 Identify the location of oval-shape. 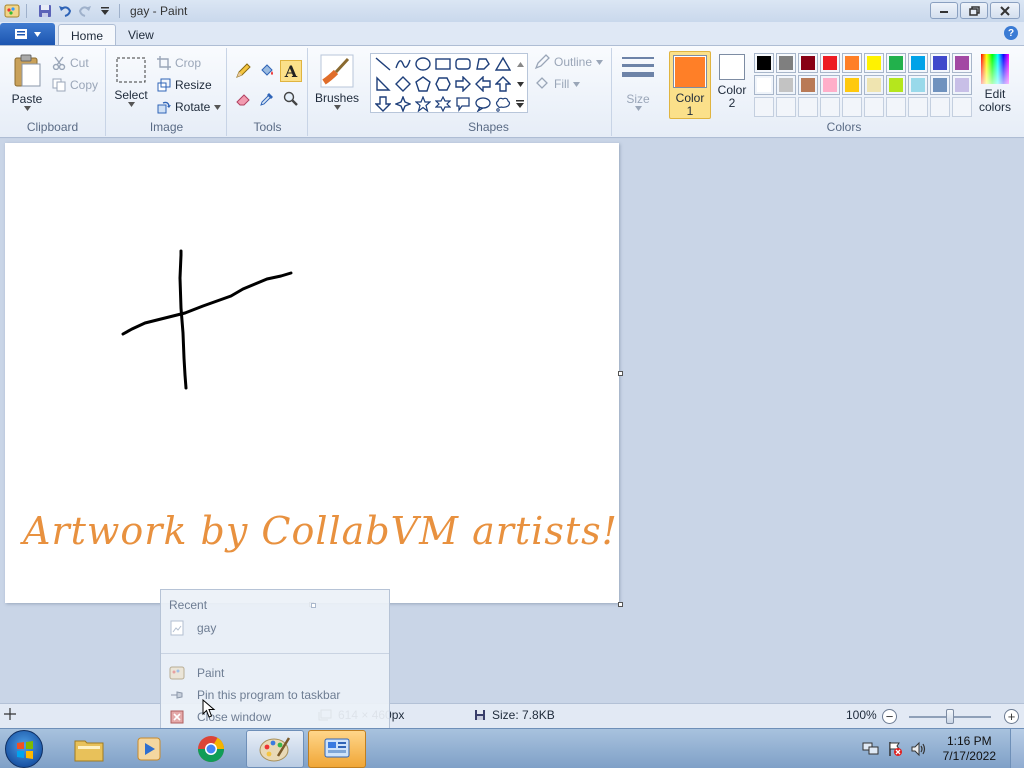
(423, 64).